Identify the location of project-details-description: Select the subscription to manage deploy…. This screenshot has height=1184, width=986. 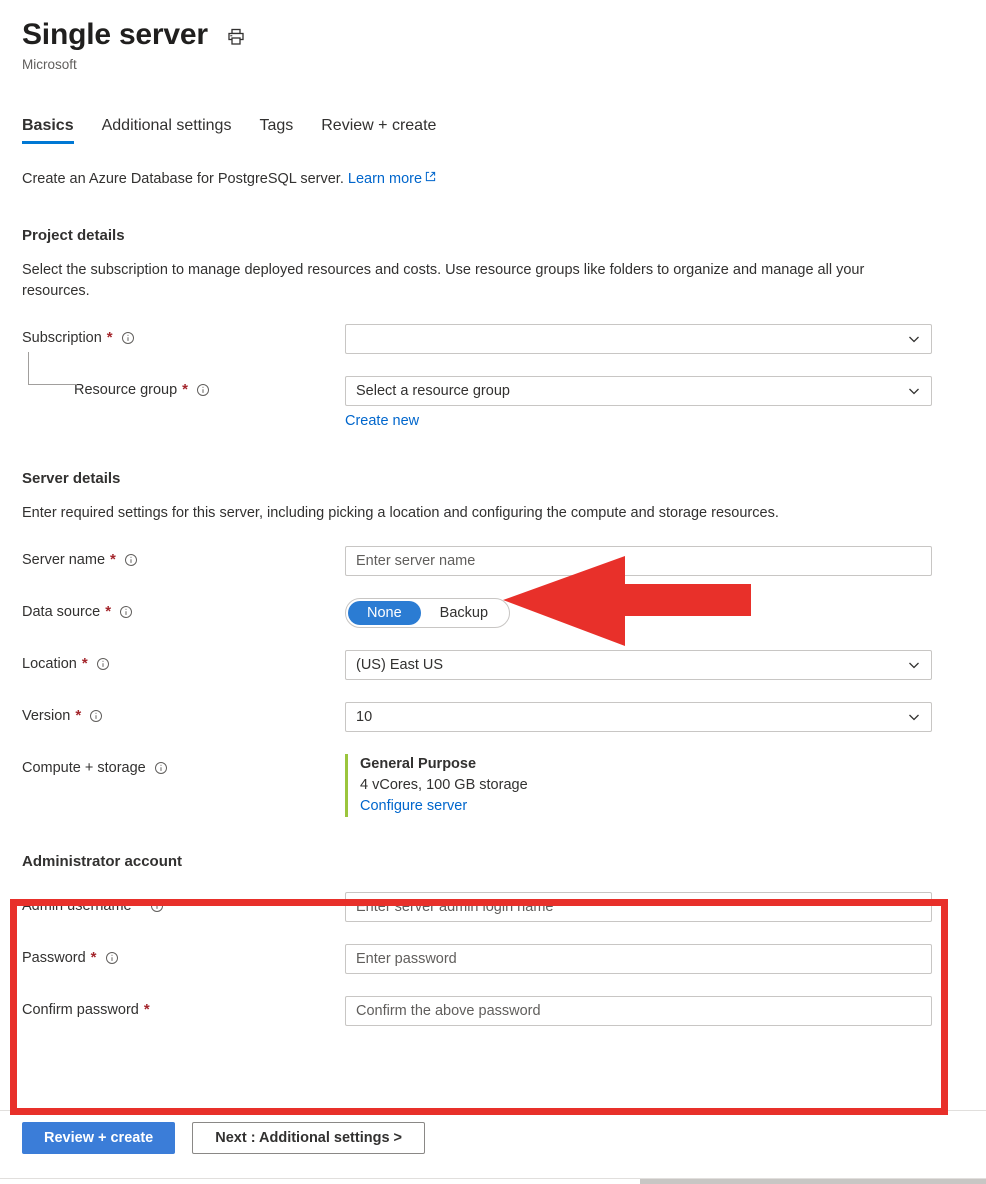
(443, 280).